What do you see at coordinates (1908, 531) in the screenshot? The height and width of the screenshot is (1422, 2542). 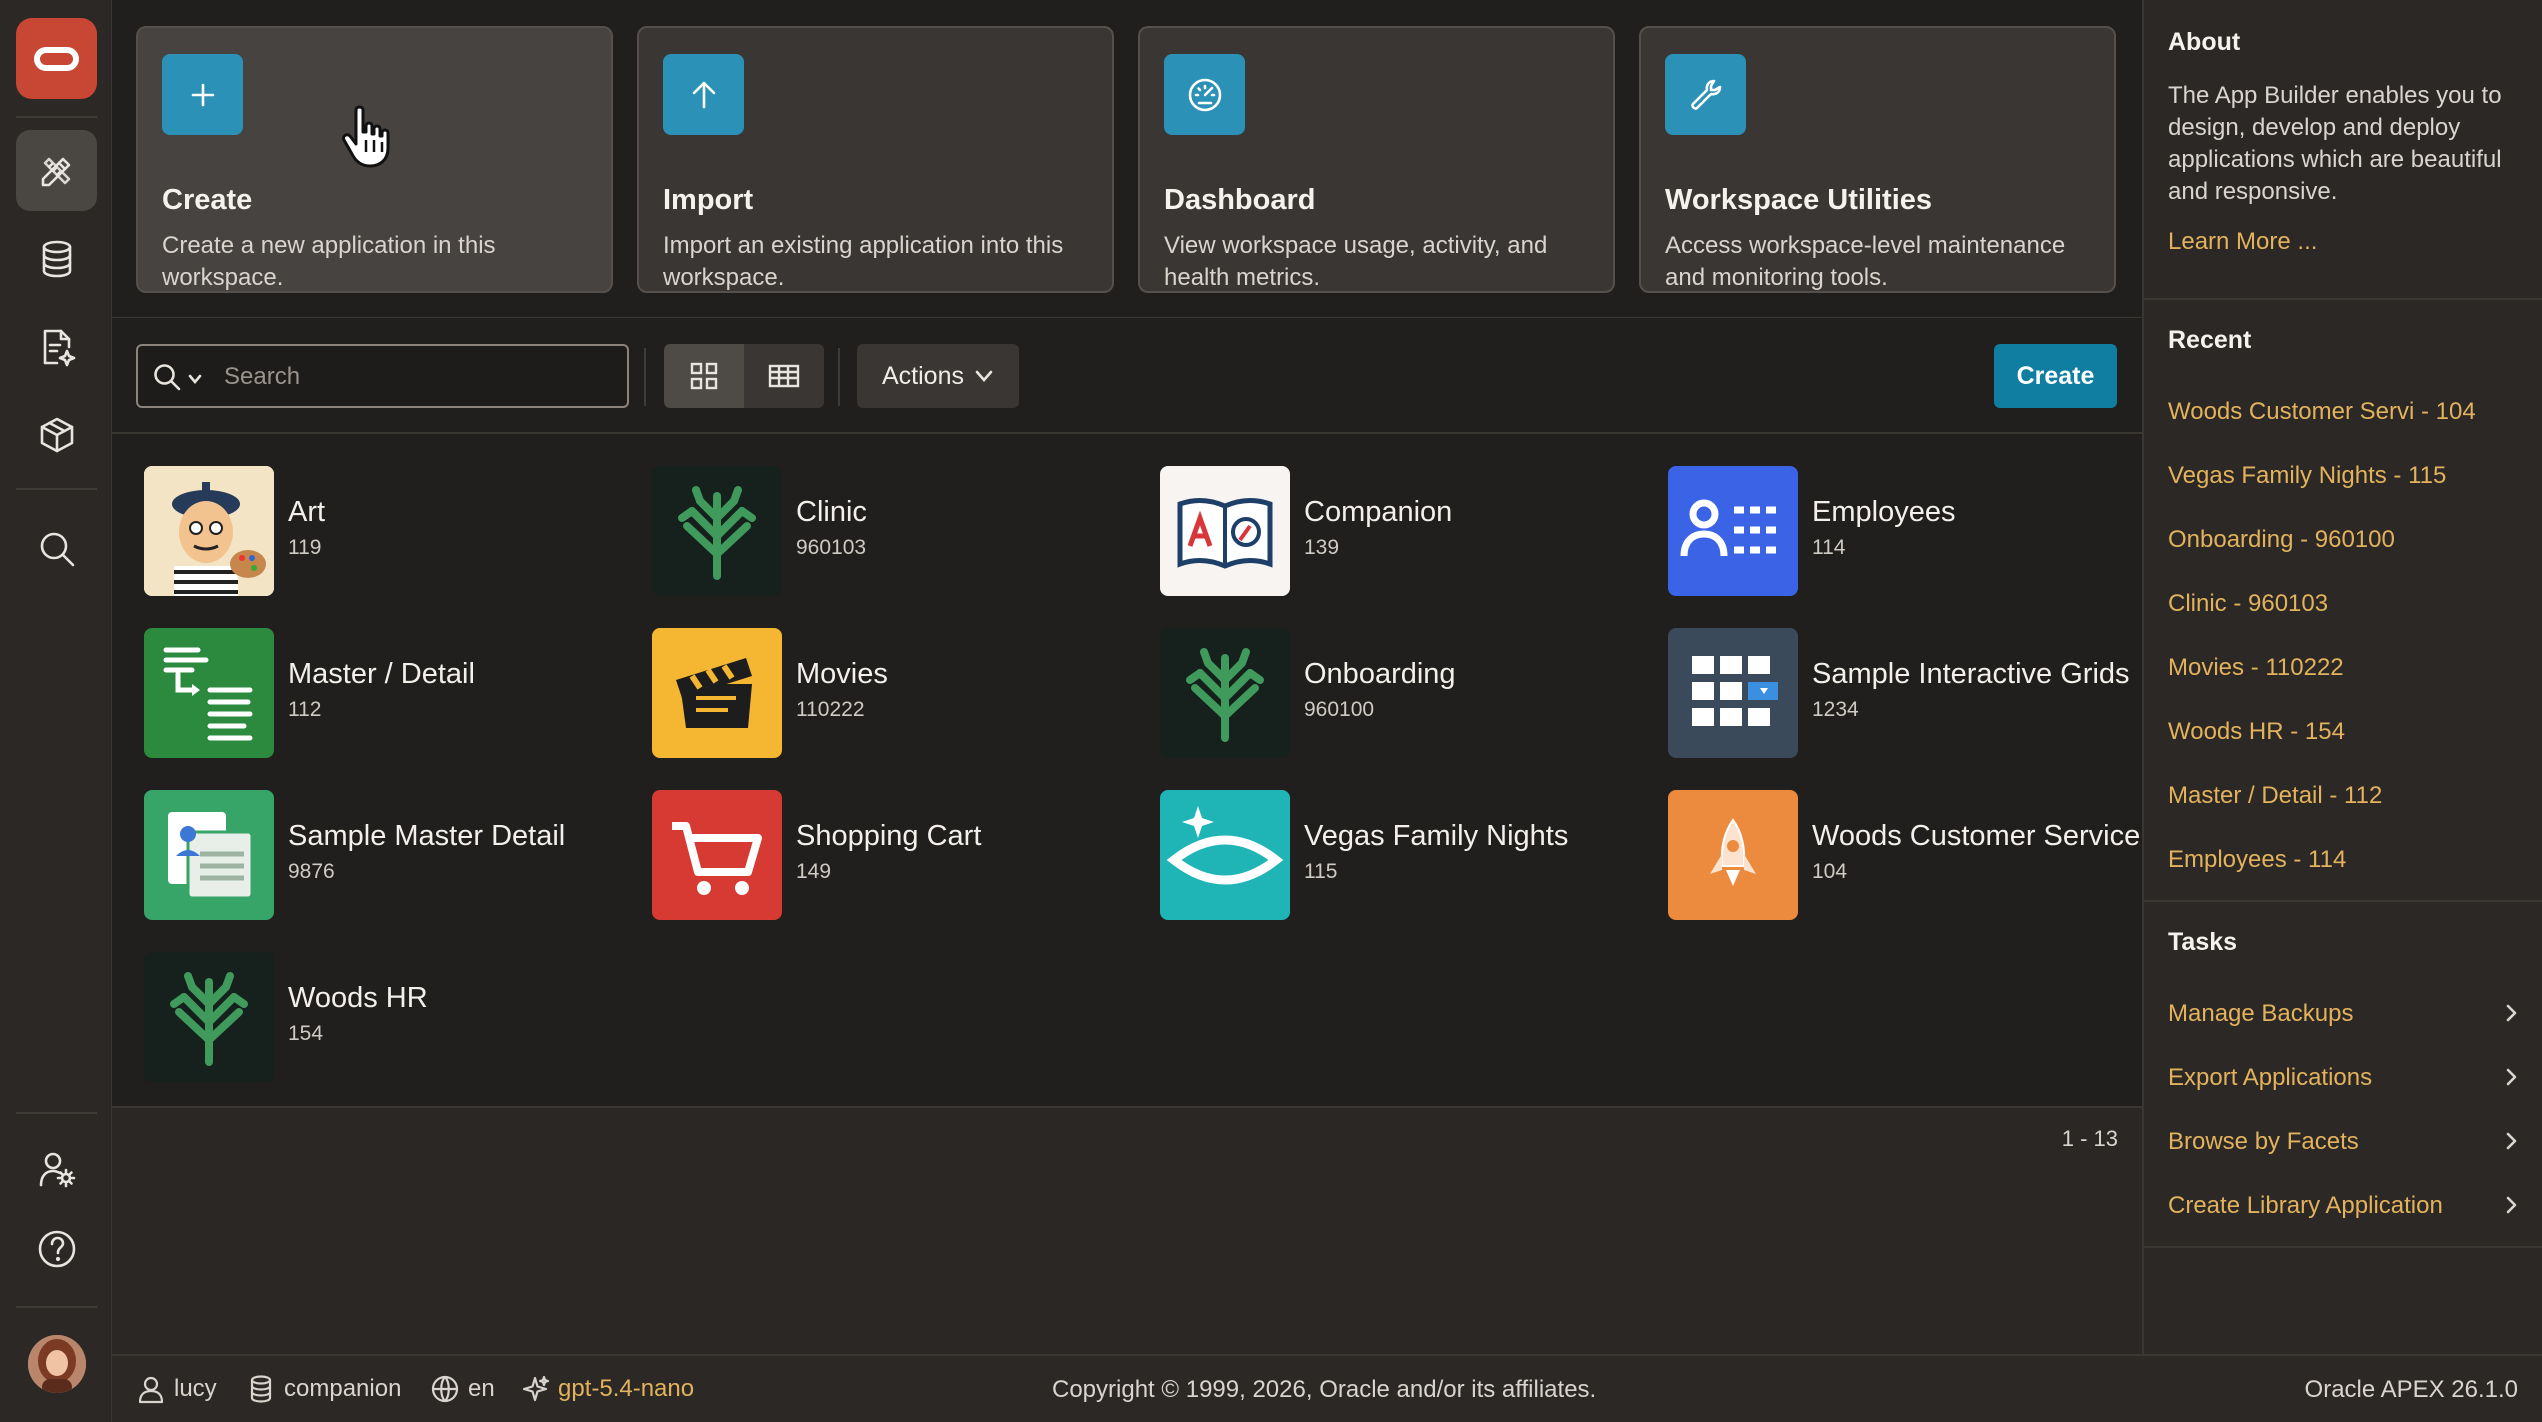 I see `app-tile: Employees 114` at bounding box center [1908, 531].